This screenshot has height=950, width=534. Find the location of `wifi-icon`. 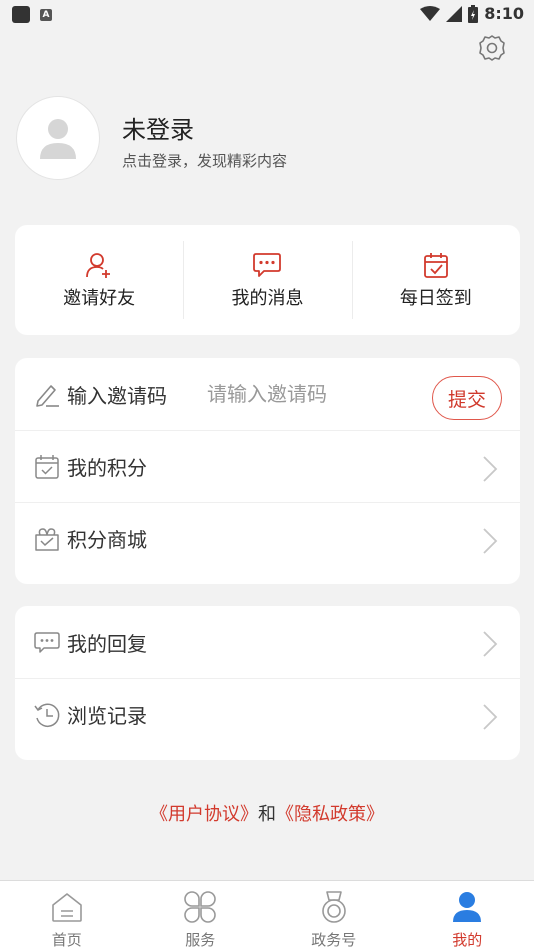

wifi-icon is located at coordinates (430, 13).